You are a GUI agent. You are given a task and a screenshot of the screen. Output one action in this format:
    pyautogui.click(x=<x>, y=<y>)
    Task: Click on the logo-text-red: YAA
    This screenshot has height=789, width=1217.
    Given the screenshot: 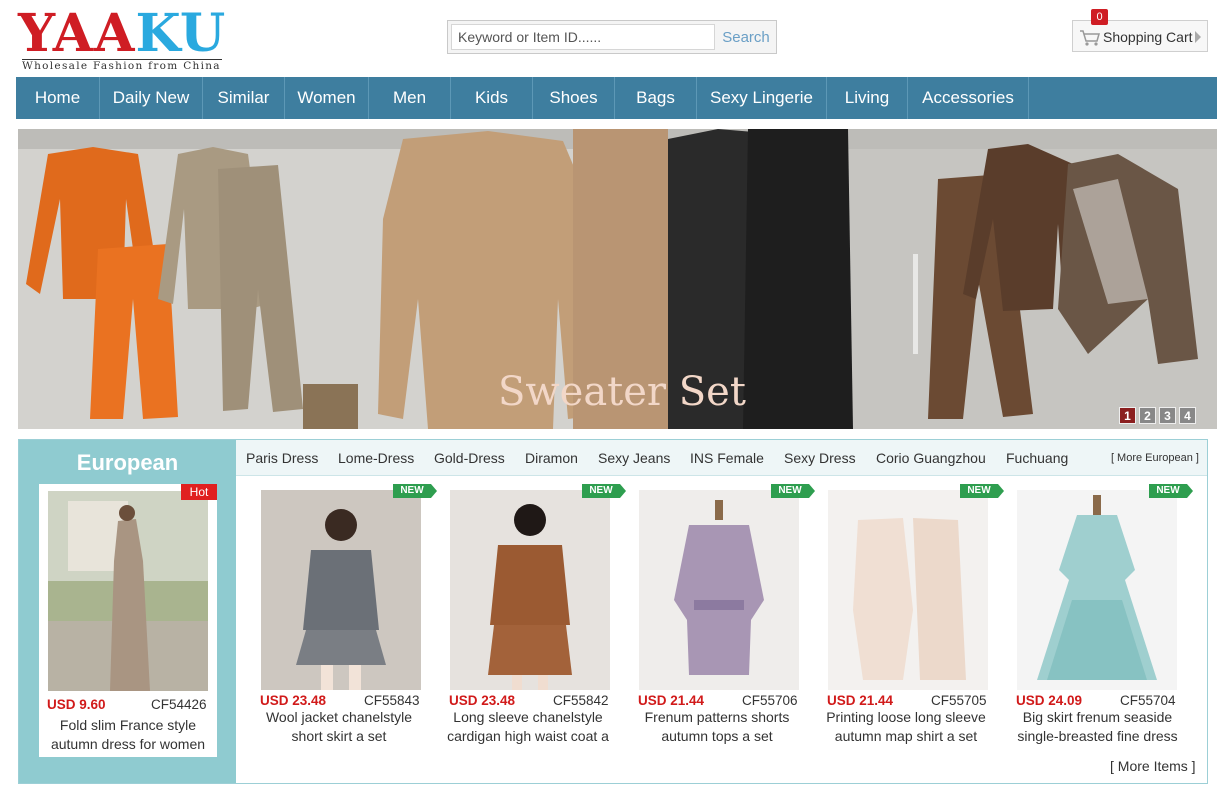 What is the action you would take?
    pyautogui.click(x=77, y=33)
    